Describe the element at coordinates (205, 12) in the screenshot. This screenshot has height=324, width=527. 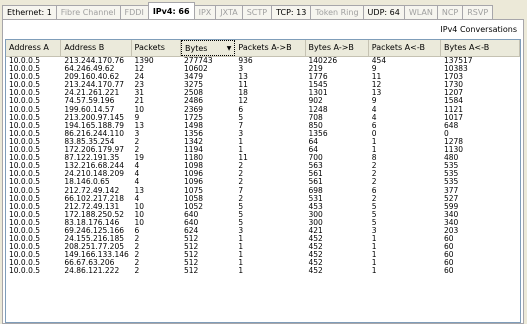
I see `tab-ipx: IPX` at that location.